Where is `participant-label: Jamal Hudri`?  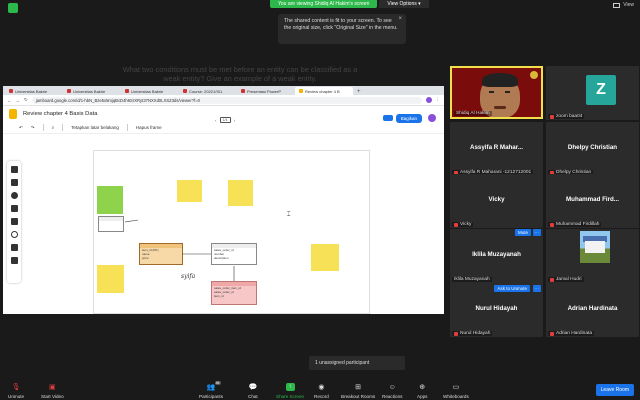
participant-label: Jamal Hudri is located at coordinates (566, 279).